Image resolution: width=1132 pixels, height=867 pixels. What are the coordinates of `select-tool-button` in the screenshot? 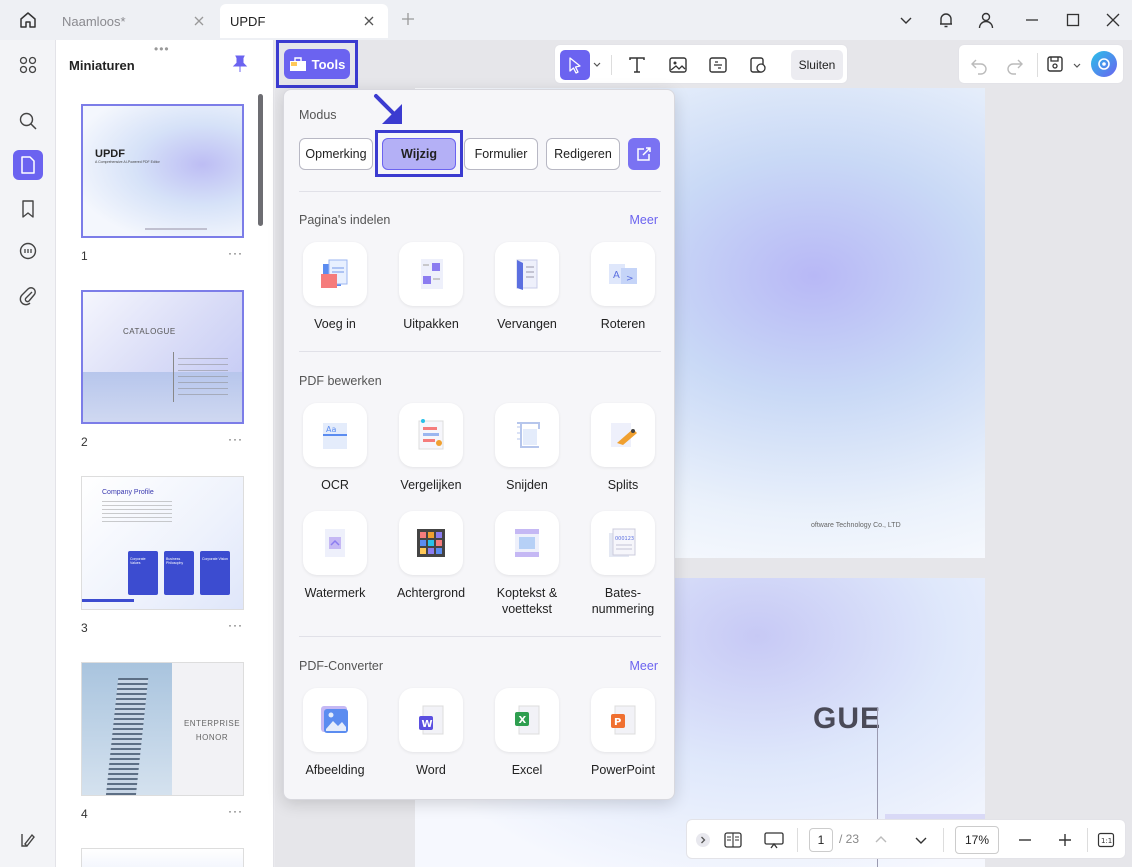 It's located at (575, 65).